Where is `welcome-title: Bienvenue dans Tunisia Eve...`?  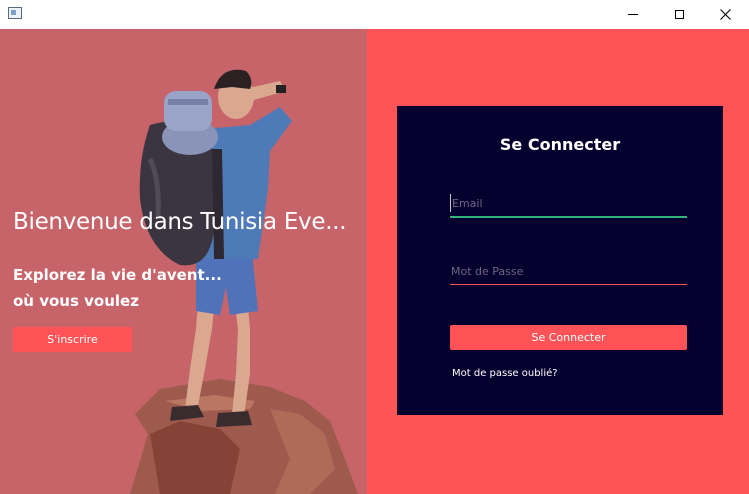
welcome-title: Bienvenue dans Tunisia Eve... is located at coordinates (180, 222).